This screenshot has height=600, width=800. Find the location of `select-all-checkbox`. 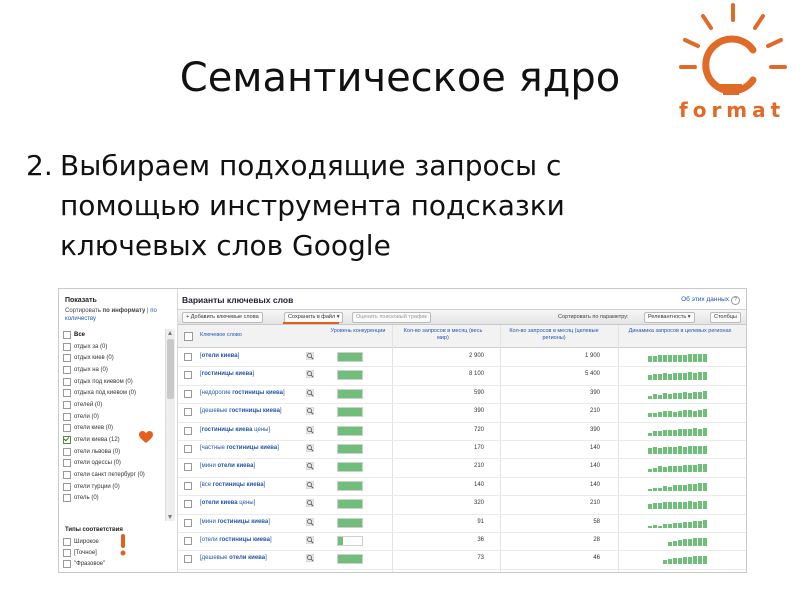

select-all-checkbox is located at coordinates (188, 336).